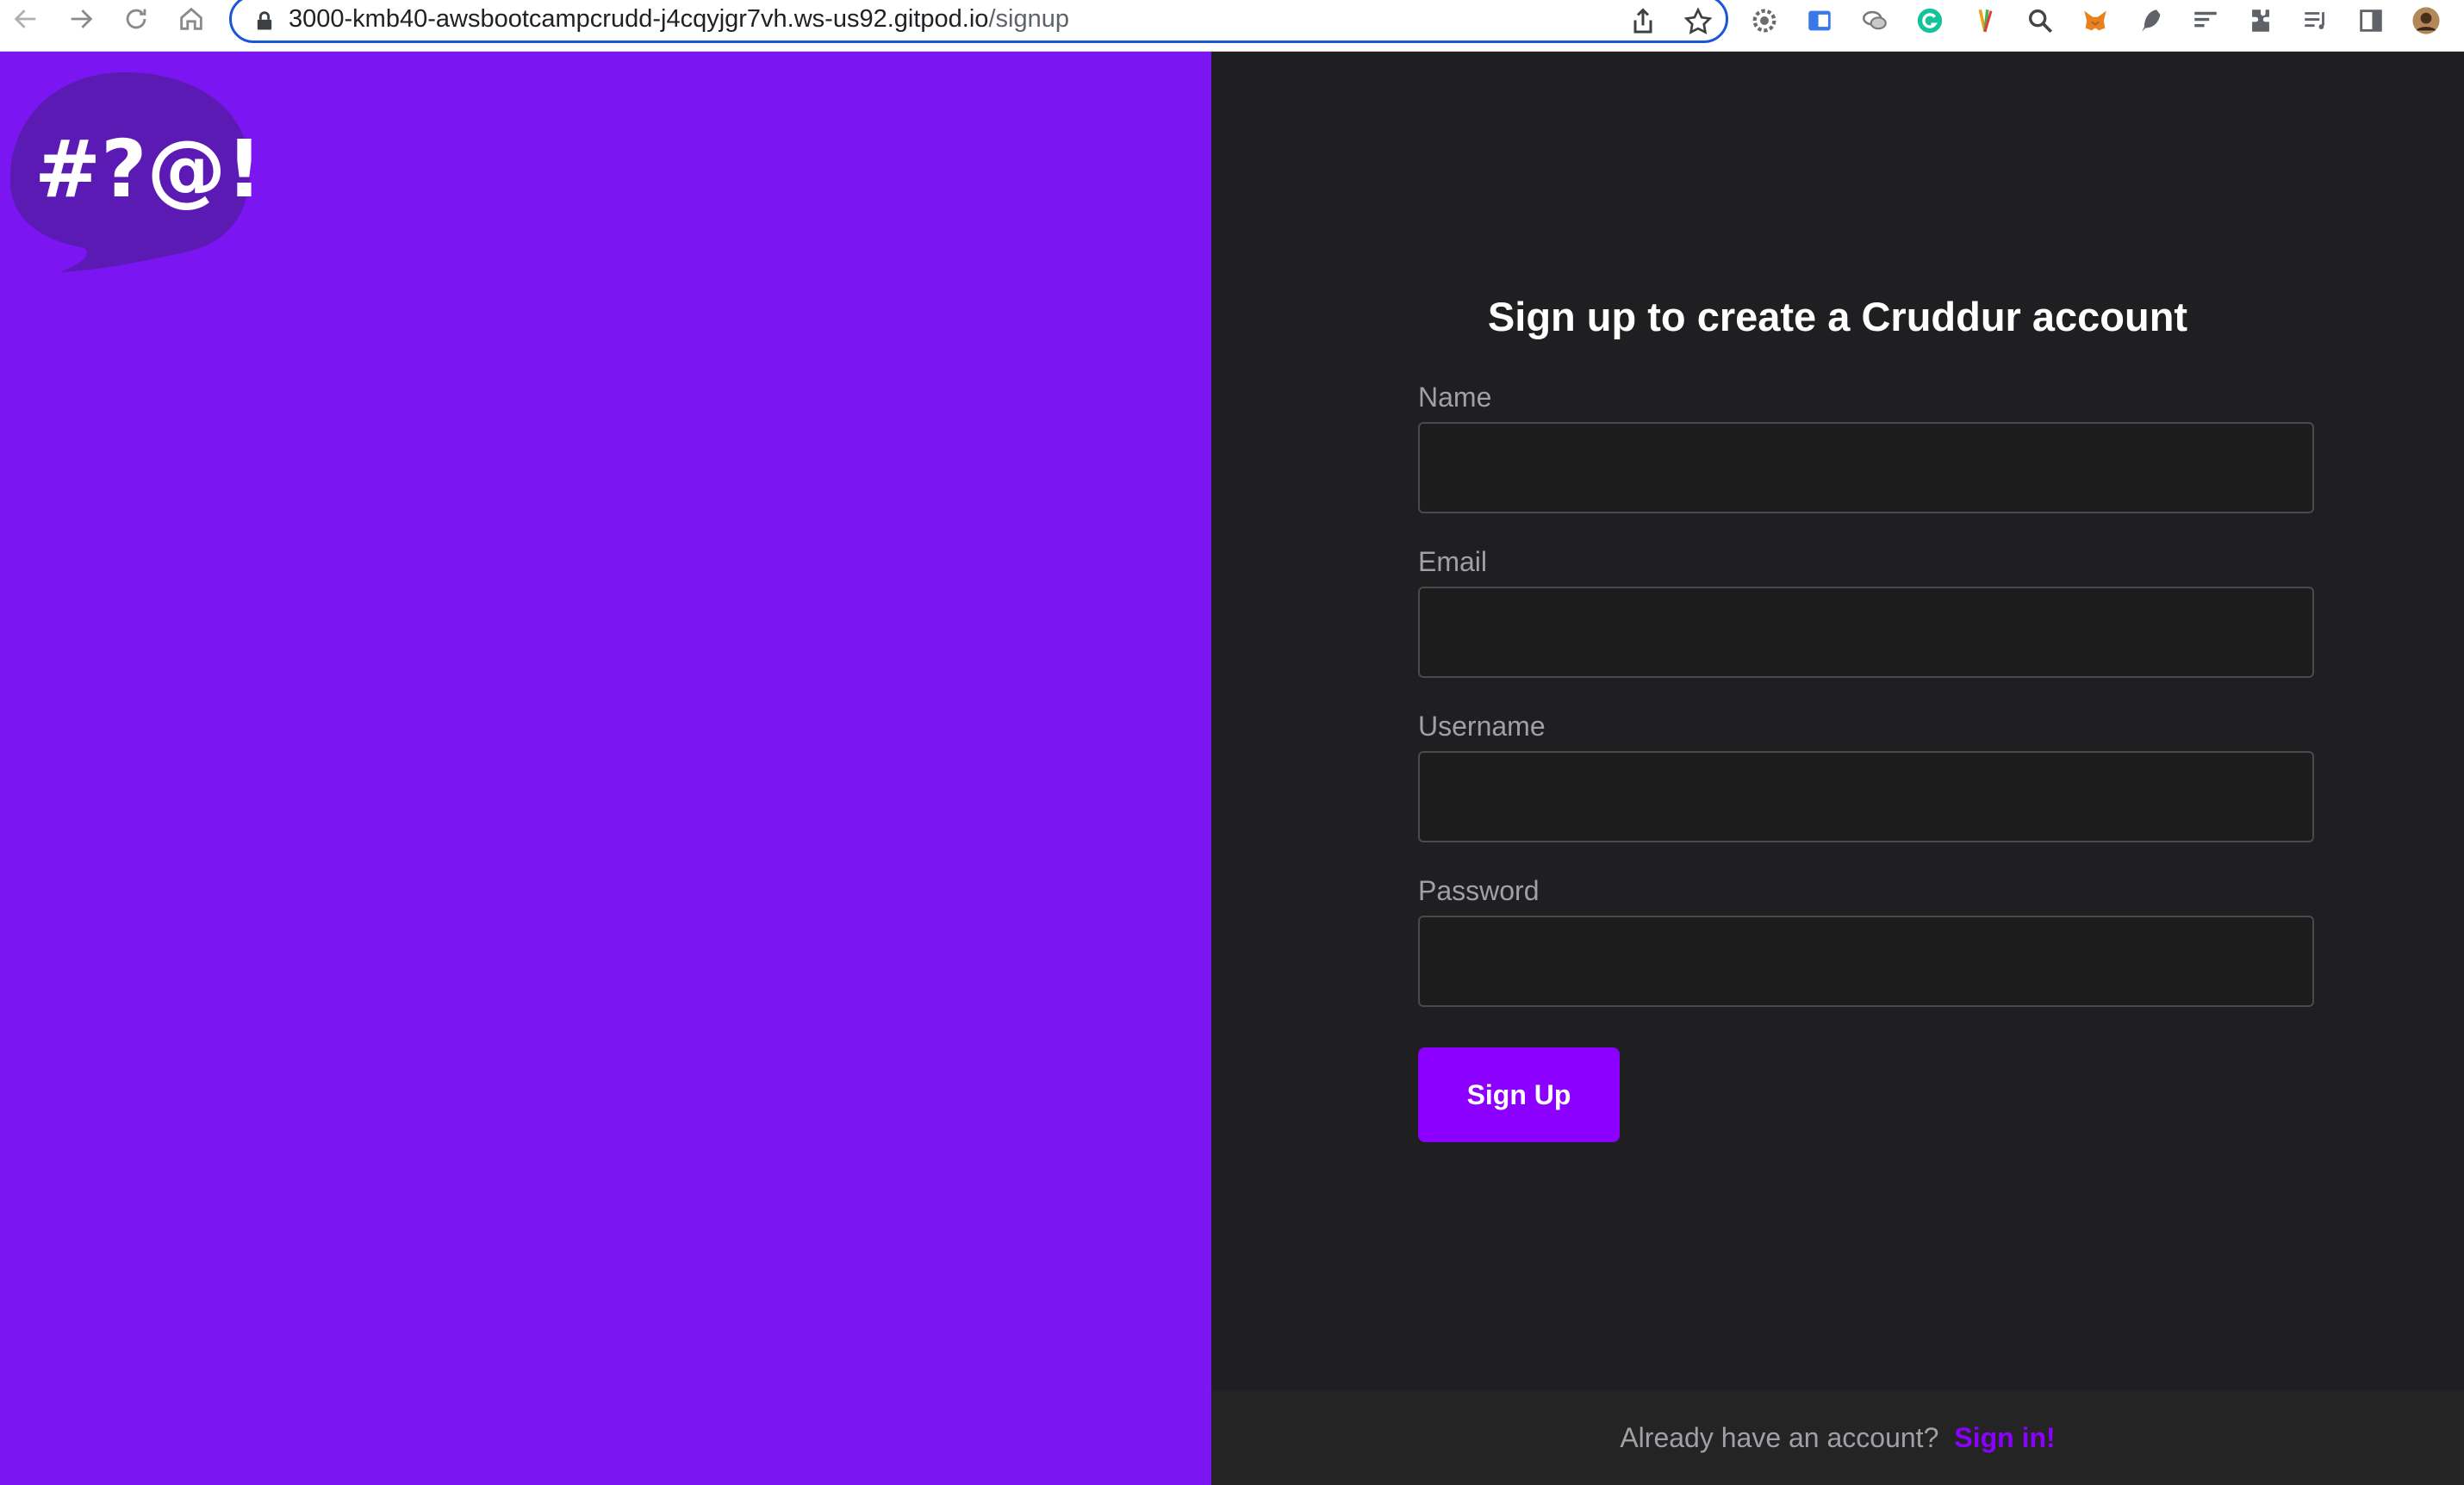  I want to click on puzzle-extensions-icon, so click(2261, 20).